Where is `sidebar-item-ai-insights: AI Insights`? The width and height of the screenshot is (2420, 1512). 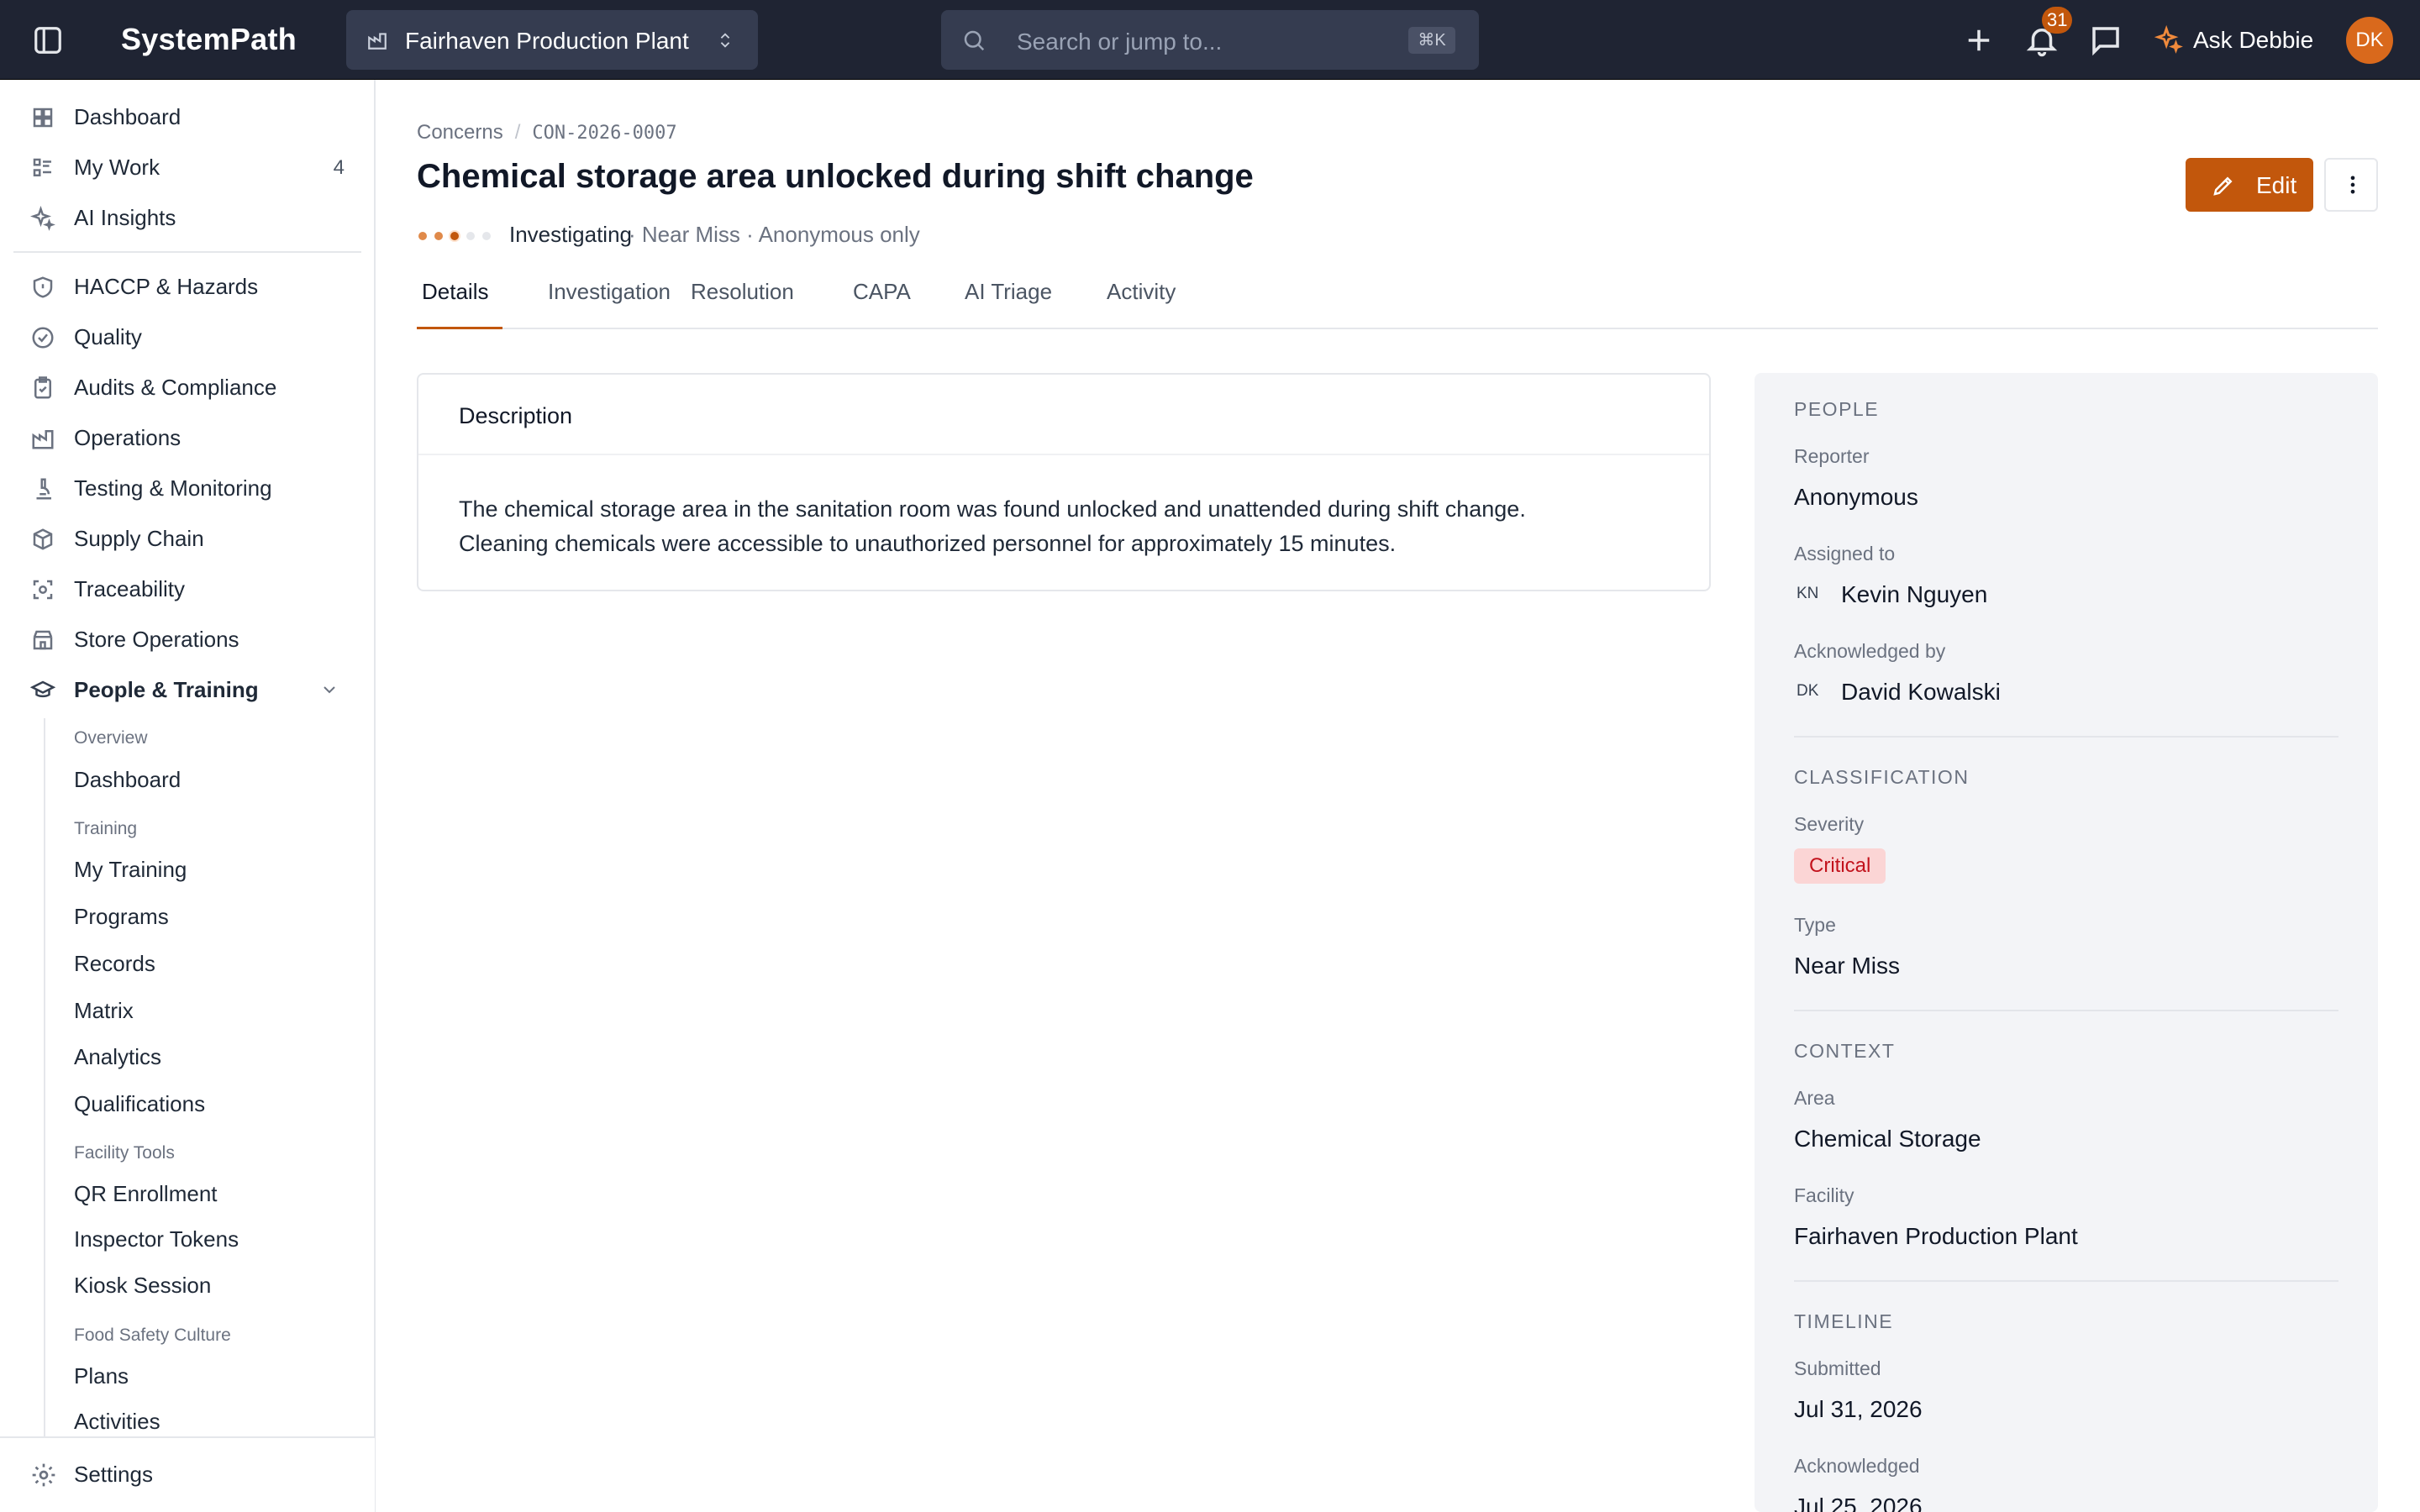 sidebar-item-ai-insights: AI Insights is located at coordinates (187, 217).